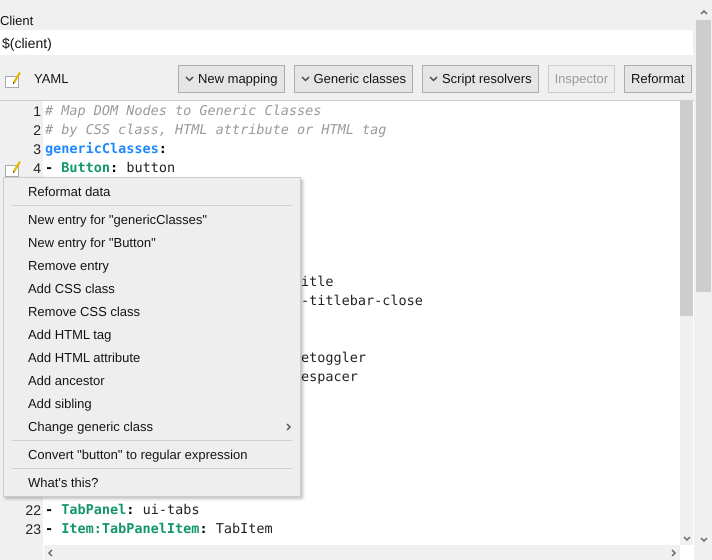 This screenshot has height=560, width=712. I want to click on menu-item: Convert "button" to regular expression, so click(152, 454).